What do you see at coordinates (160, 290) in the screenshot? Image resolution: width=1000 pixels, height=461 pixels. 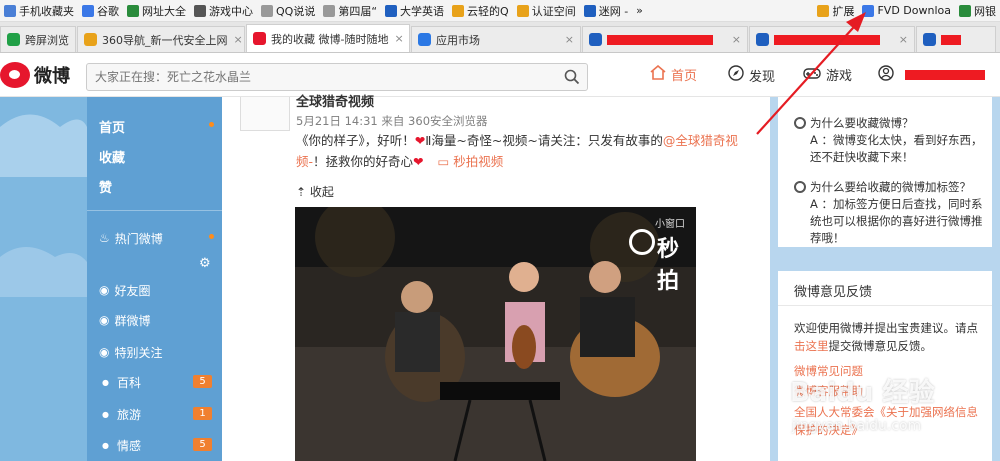 I see `left-nav-friends: ◉ 好友圈` at bounding box center [160, 290].